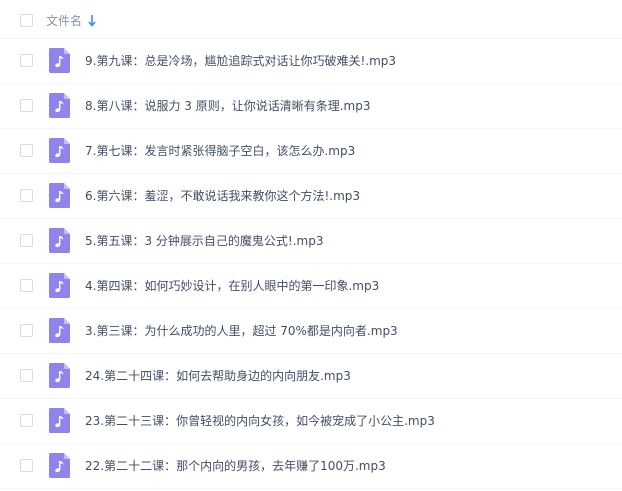 The image size is (622, 491). What do you see at coordinates (204, 241) in the screenshot?
I see `file-name: 5.第五课：3 分钟展示自己的魔鬼公式!.mp3` at bounding box center [204, 241].